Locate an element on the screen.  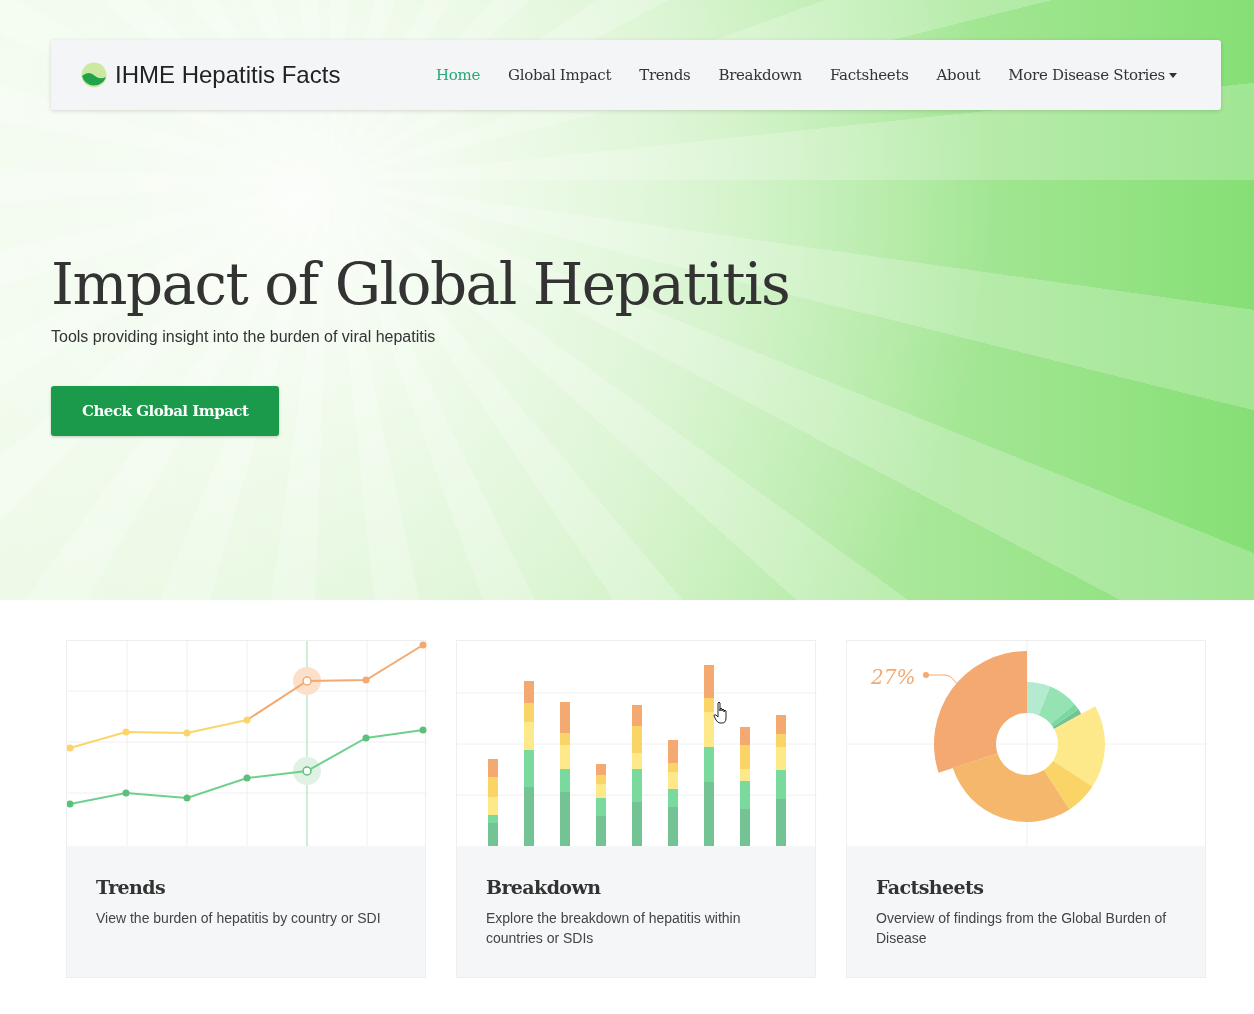
feature-card: Trends View the burden of hepatitis by country or SDI is located at coordinates (246, 809).